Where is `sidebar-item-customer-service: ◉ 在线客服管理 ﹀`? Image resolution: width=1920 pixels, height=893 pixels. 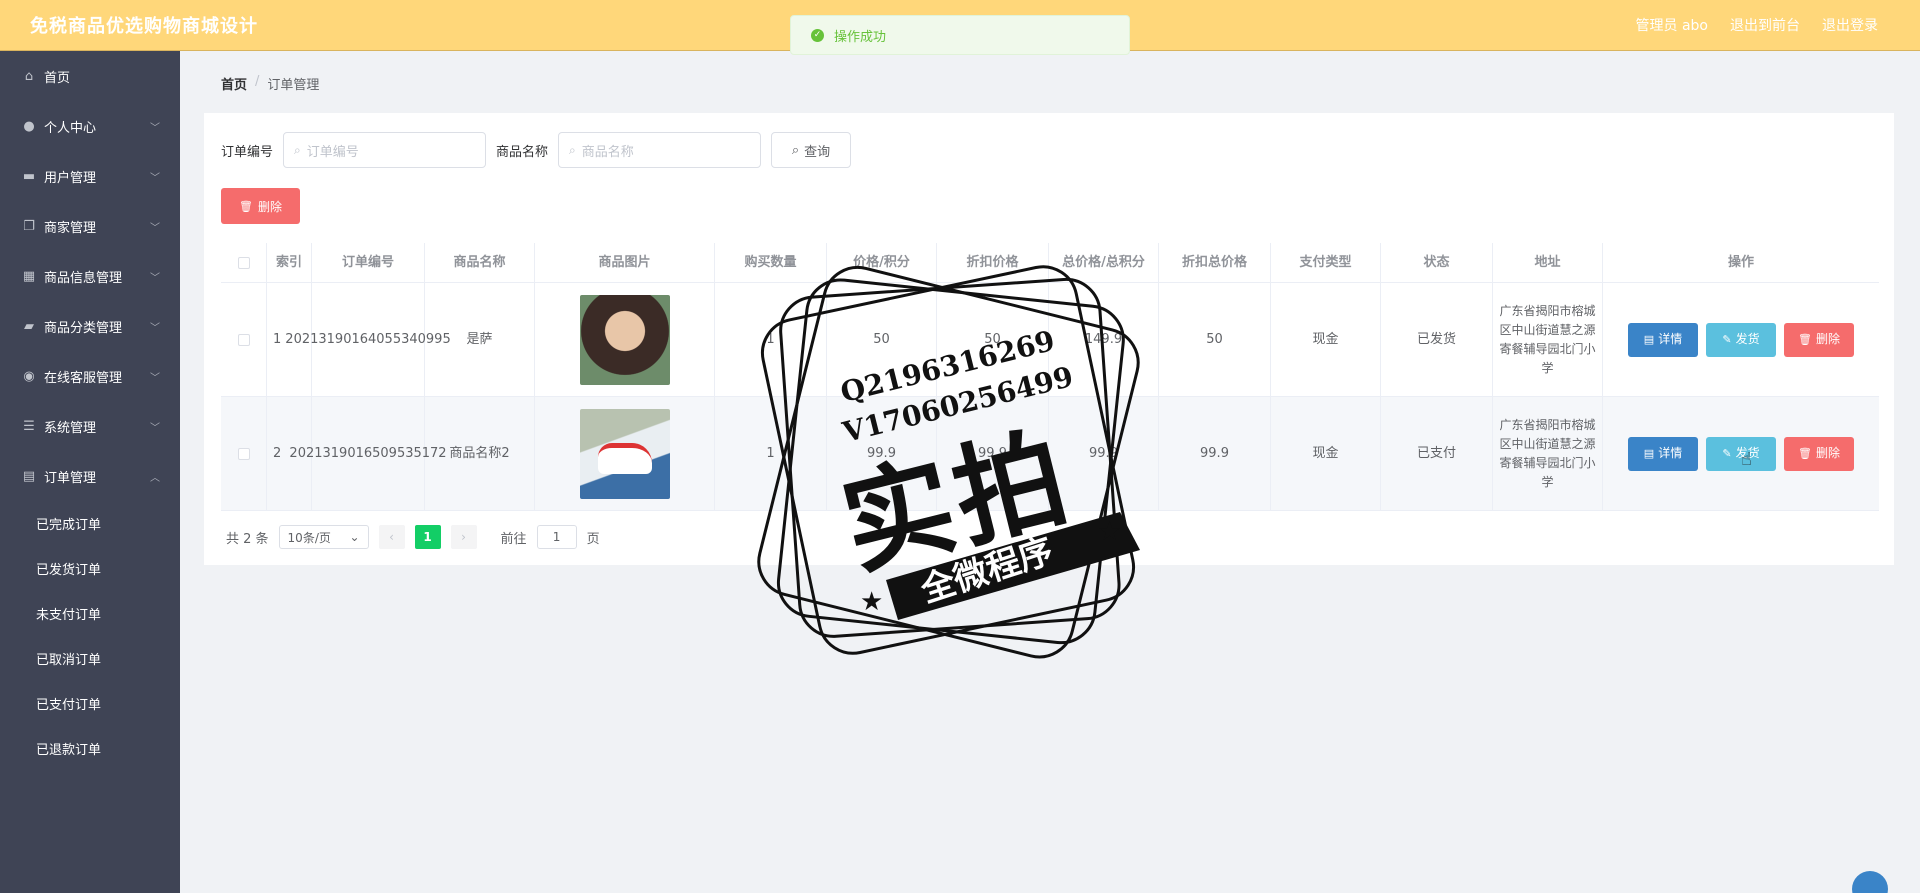 sidebar-item-customer-service: ◉ 在线客服管理 ﹀ is located at coordinates (90, 376).